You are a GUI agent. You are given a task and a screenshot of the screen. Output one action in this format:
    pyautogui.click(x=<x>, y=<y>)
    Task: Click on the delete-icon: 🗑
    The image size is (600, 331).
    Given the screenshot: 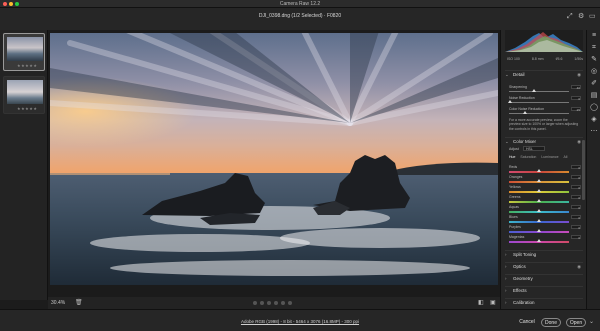 What is the action you would take?
    pyautogui.click(x=79, y=302)
    